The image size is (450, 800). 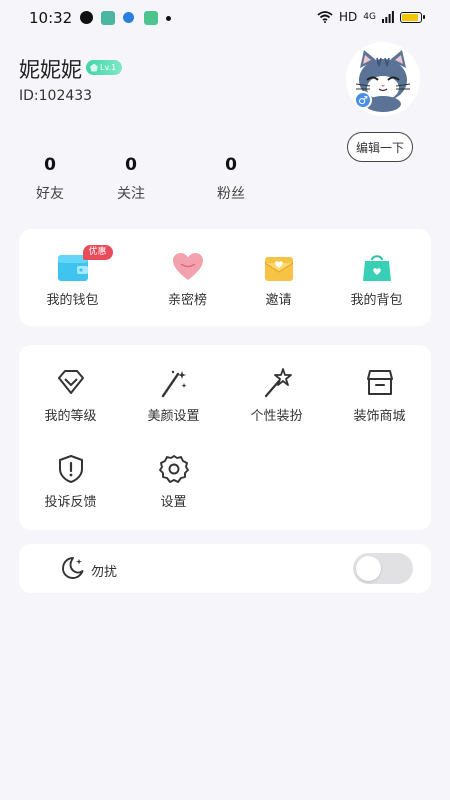 What do you see at coordinates (51, 18) in the screenshot?
I see `status-time: 10:32` at bounding box center [51, 18].